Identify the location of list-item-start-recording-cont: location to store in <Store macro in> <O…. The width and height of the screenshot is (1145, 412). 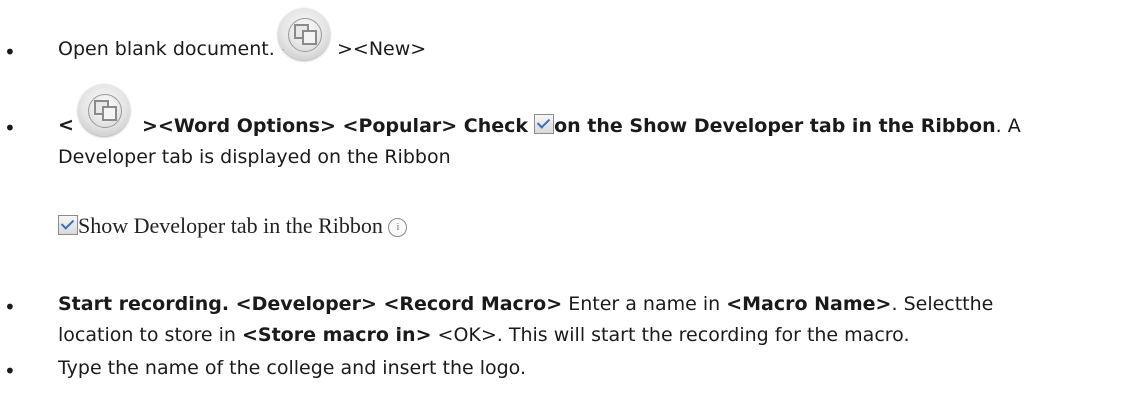
(484, 335).